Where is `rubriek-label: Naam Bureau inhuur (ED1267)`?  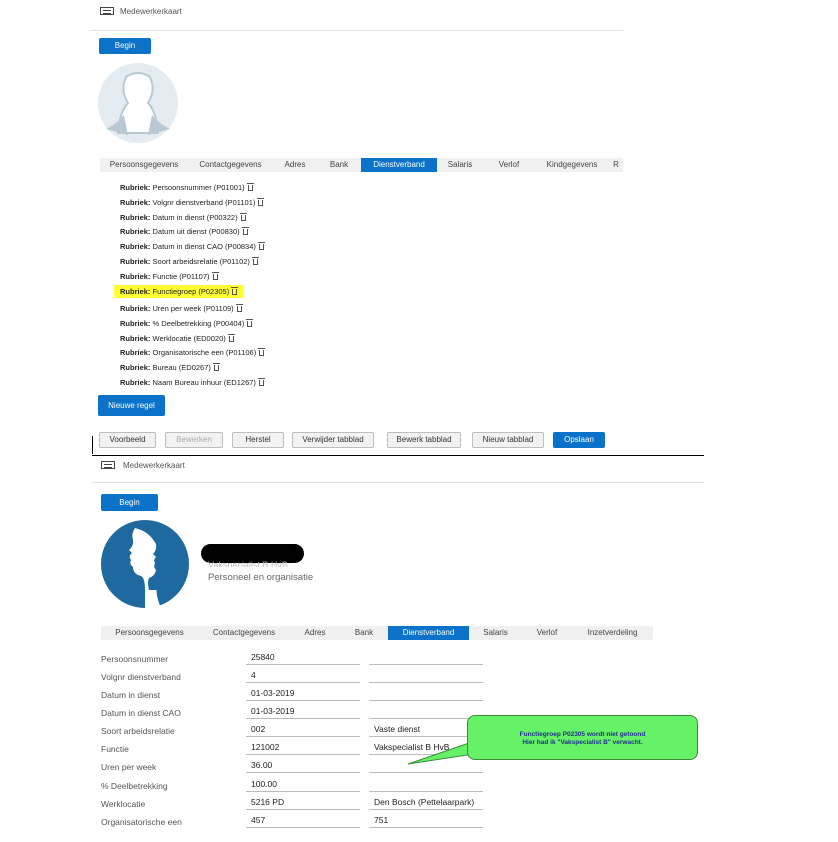 rubriek-label: Naam Bureau inhuur (ED1267) is located at coordinates (204, 382).